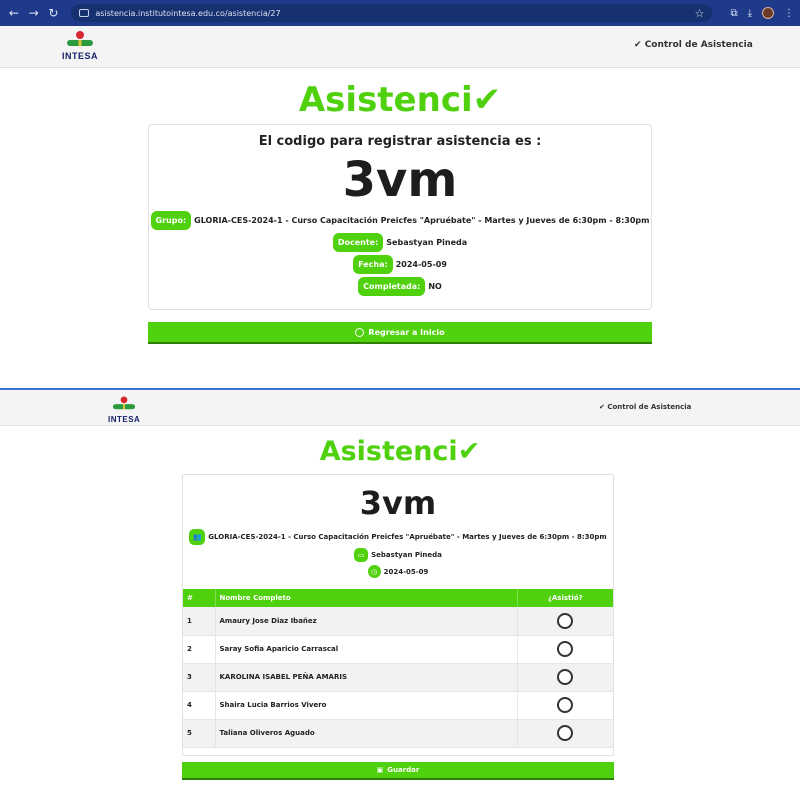 Image resolution: width=800 pixels, height=800 pixels. I want to click on table-row: 4 Shaira Lucia Barrios Vivero, so click(398, 705).